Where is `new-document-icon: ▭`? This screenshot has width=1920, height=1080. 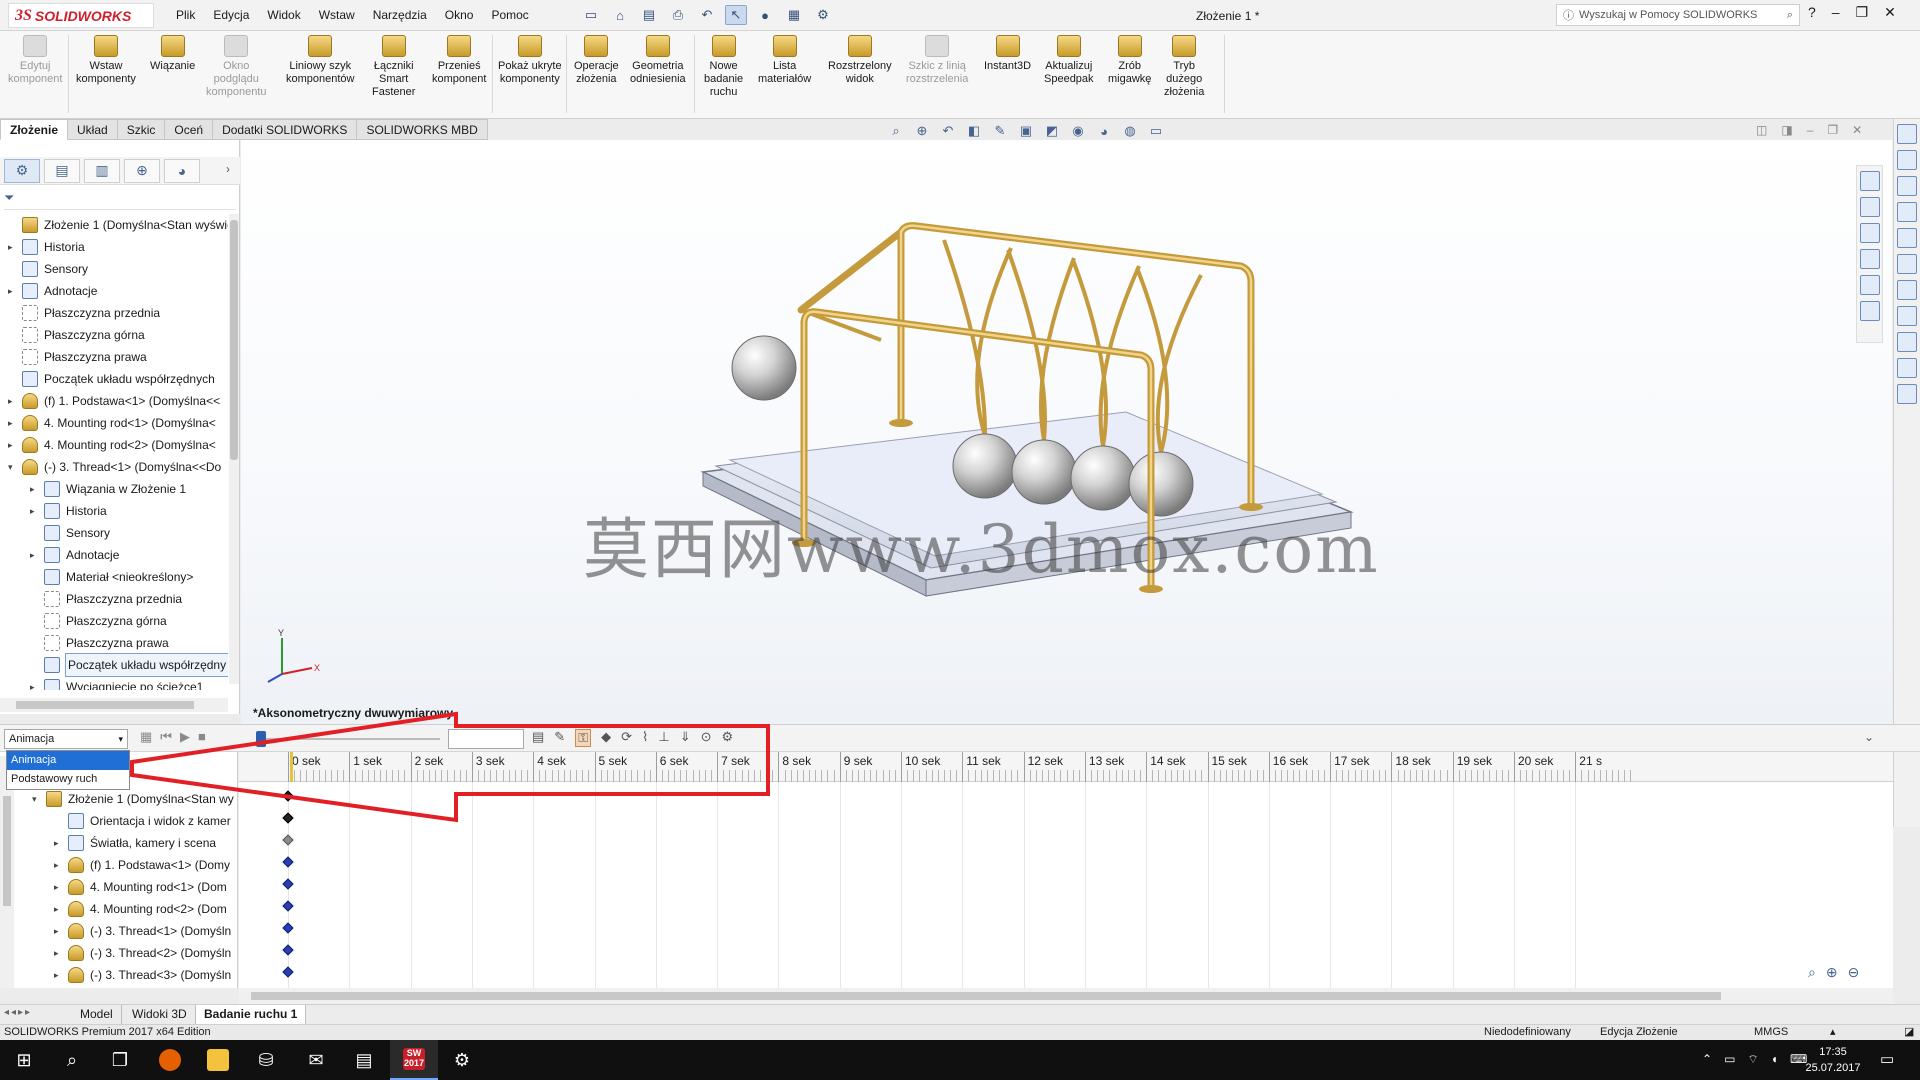
new-document-icon: ▭ is located at coordinates (591, 15).